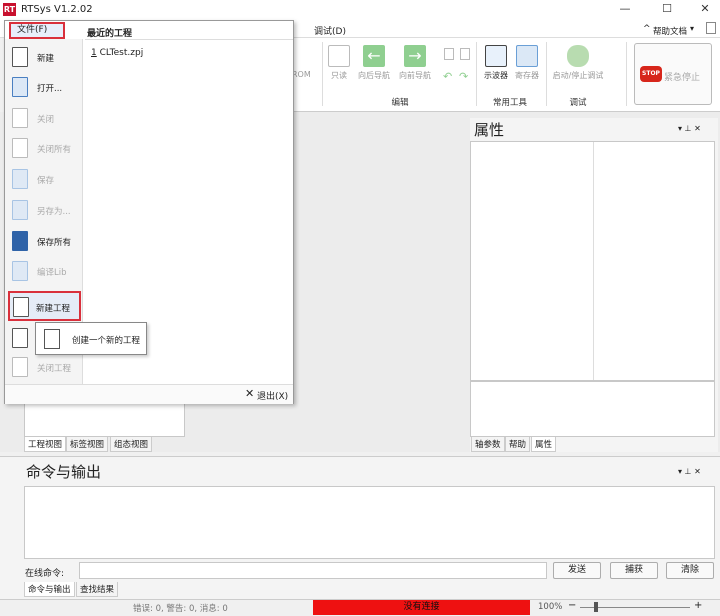 The height and width of the screenshot is (616, 720). What do you see at coordinates (44, 306) in the screenshot?
I see `menu-new-project: 新建工程` at bounding box center [44, 306].